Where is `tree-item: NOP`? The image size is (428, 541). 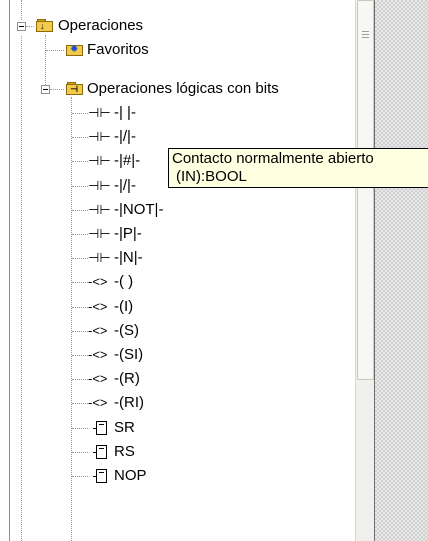
tree-item: NOP is located at coordinates (182, 476).